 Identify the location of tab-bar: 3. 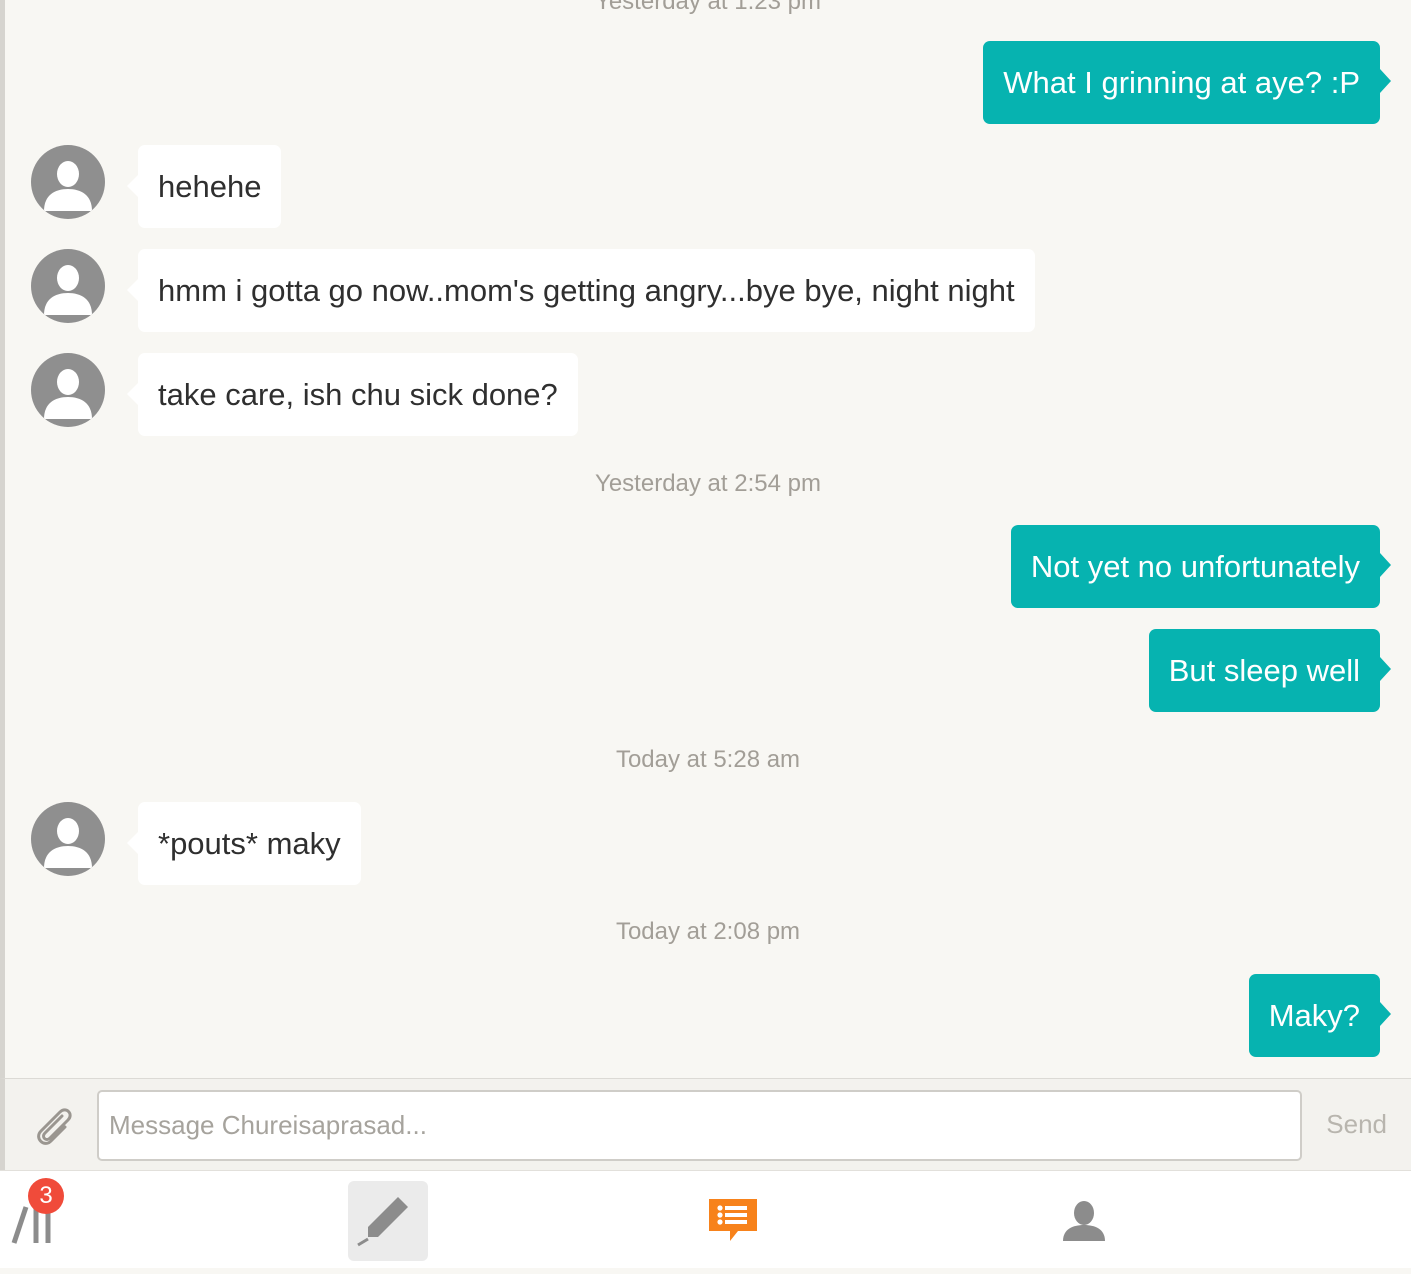
(705, 1219).